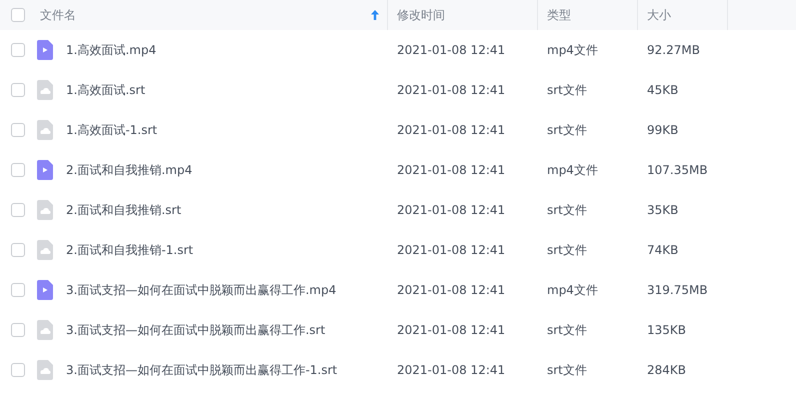  I want to click on file-name: 3.面试支招—如何在面试中脱颖而出赢得工作.mp4, so click(201, 290).